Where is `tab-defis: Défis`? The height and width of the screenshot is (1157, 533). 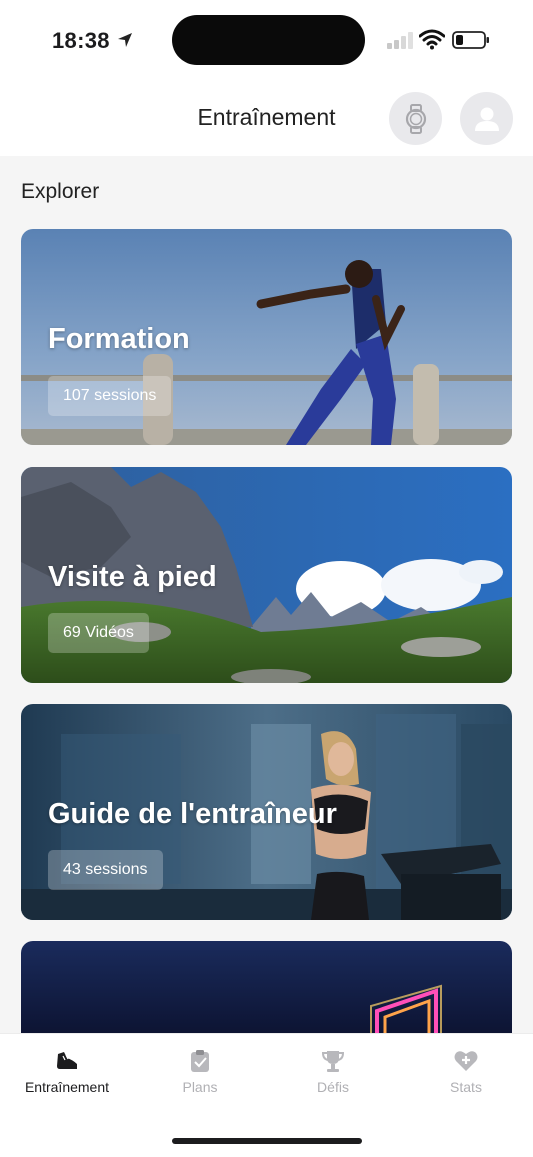 tab-defis: Défis is located at coordinates (333, 1071).